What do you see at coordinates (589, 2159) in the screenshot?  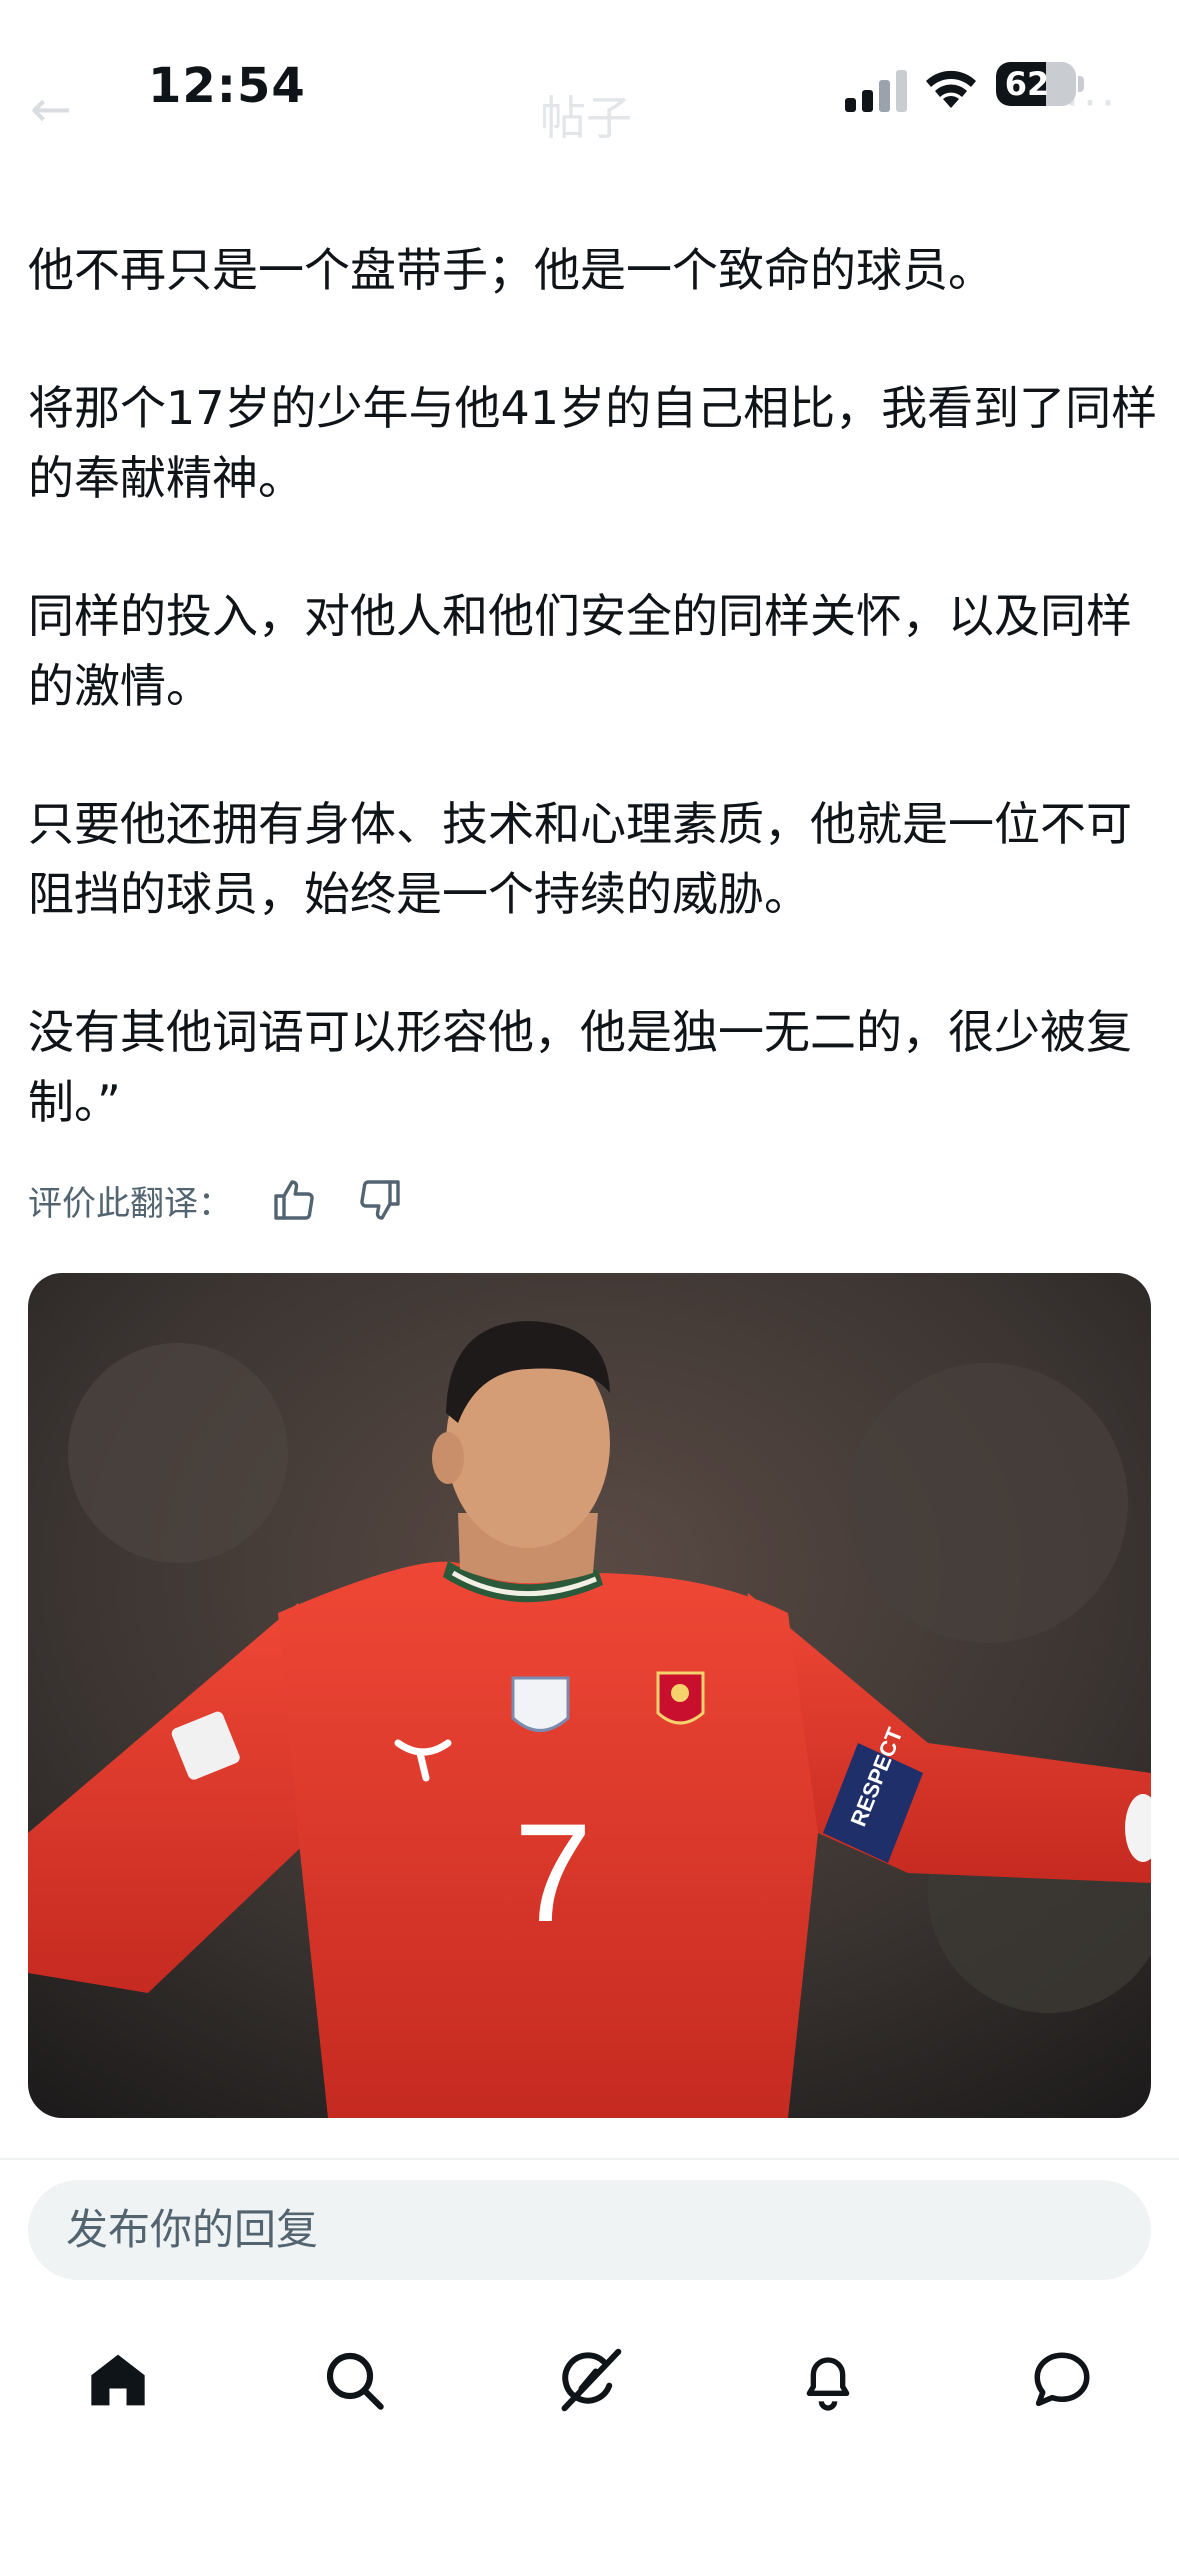 I see `divider` at bounding box center [589, 2159].